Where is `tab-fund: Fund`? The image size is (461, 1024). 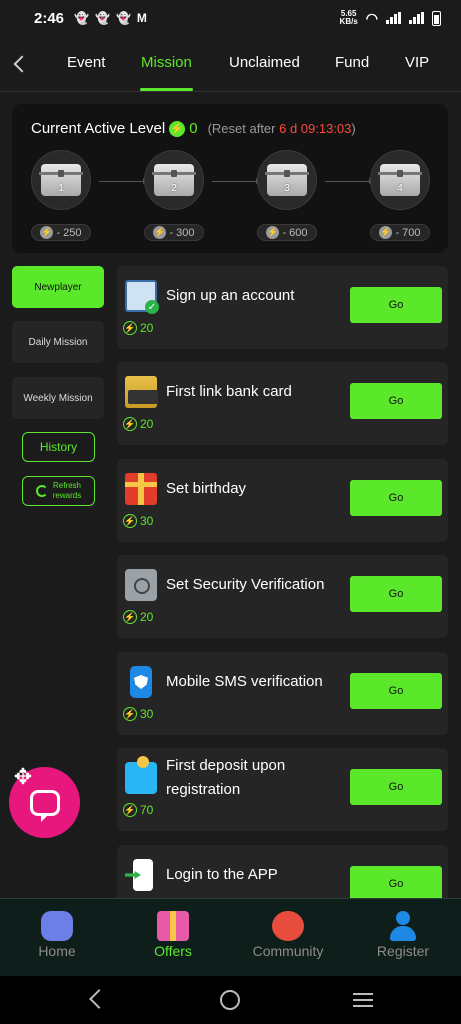 tab-fund: Fund is located at coordinates (352, 62).